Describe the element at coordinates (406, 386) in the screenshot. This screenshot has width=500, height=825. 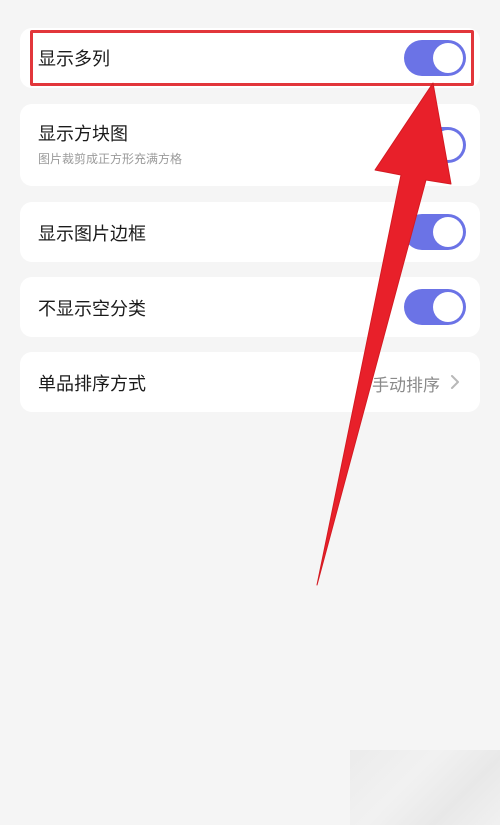
I see `item-sort-method-value: 手动排序` at that location.